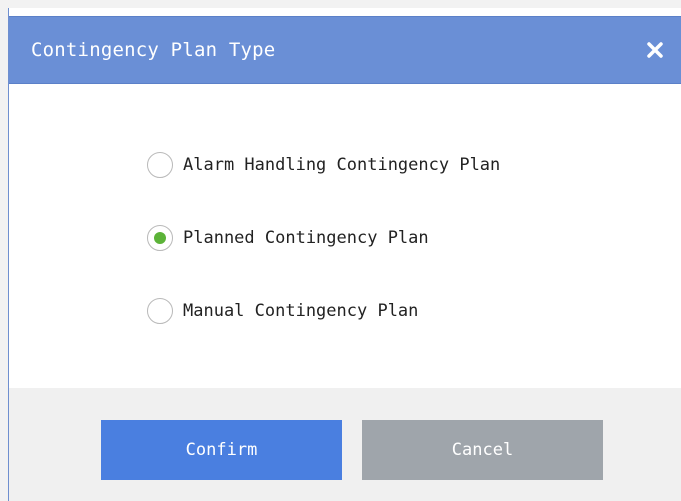 The width and height of the screenshot is (681, 501). Describe the element at coordinates (153, 50) in the screenshot. I see `dialog-title: Contingency Plan Type` at that location.